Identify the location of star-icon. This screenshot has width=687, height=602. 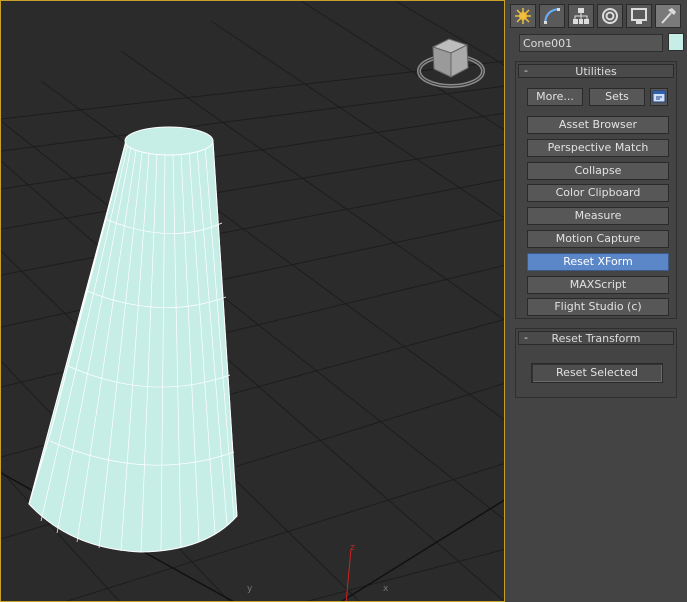
(523, 16).